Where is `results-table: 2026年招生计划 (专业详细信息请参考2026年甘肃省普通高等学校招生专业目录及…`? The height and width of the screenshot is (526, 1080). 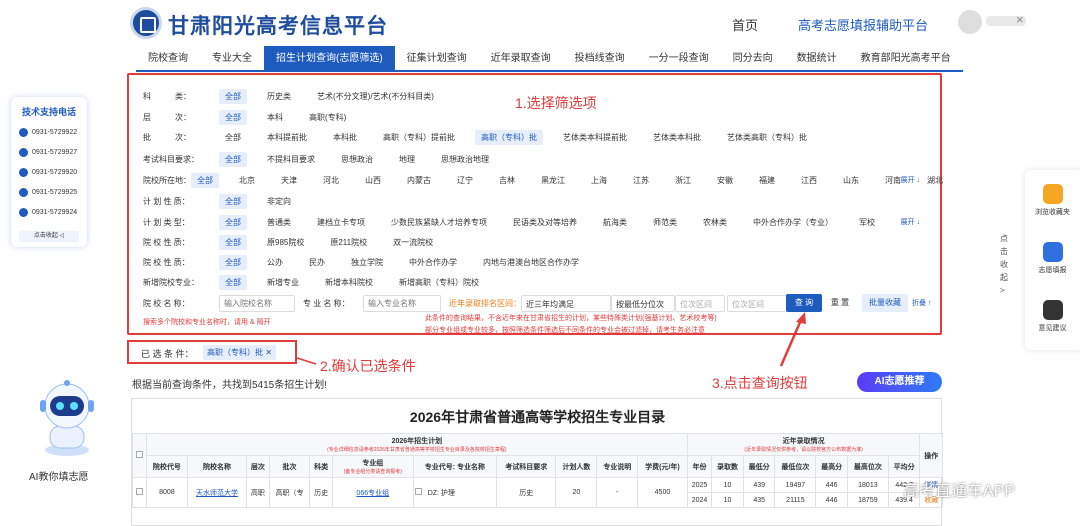 results-table: 2026年招生计划 (专业详细信息请参考2026年甘肃省普通高等学校招生专业目录及… is located at coordinates (537, 470).